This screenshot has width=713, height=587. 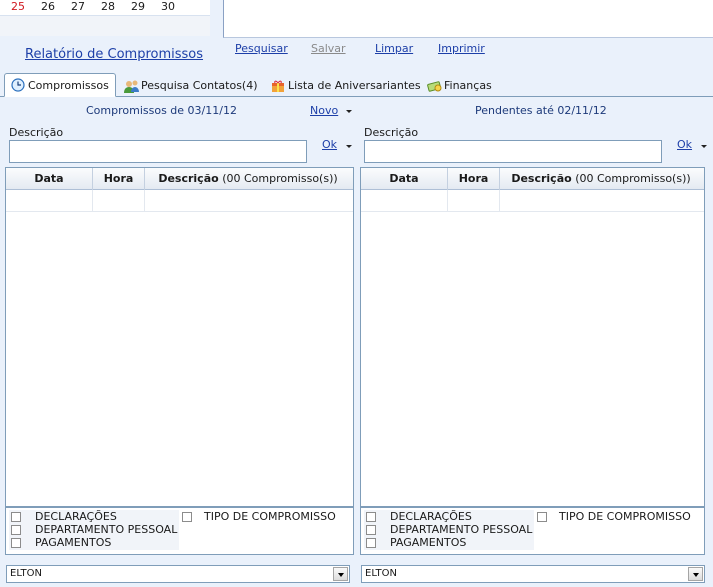 What do you see at coordinates (78, 6) in the screenshot?
I see `calendar-day: 27` at bounding box center [78, 6].